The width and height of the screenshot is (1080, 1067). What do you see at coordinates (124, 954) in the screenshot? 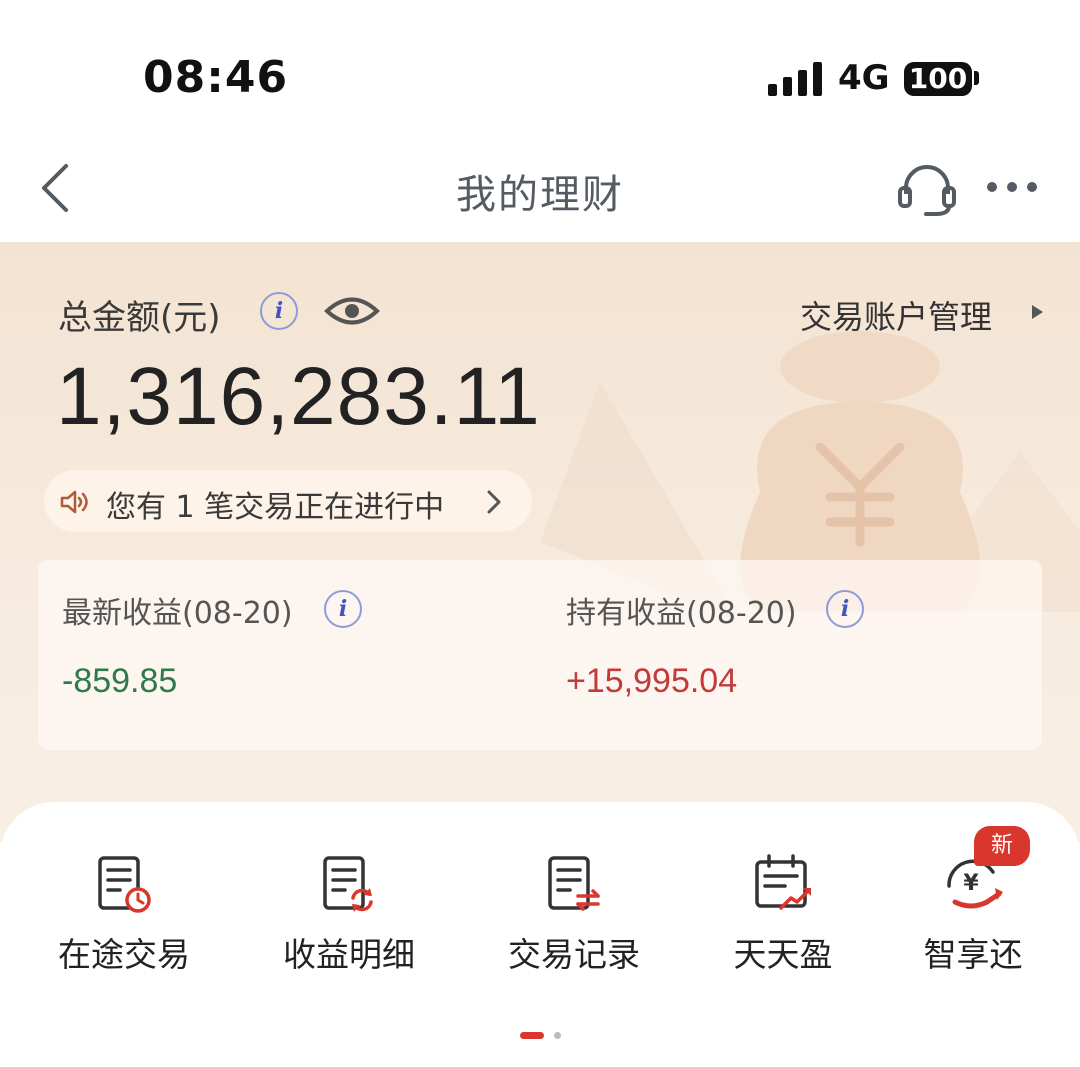
I see `quick-action-label: 在途交易` at bounding box center [124, 954].